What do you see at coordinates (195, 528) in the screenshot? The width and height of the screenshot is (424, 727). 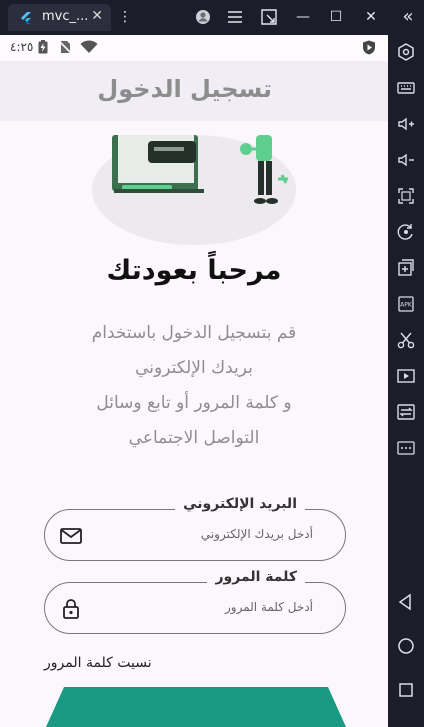 I see `email-field: البريد الإلكتروني أدخل بريدك الإلكتروني` at bounding box center [195, 528].